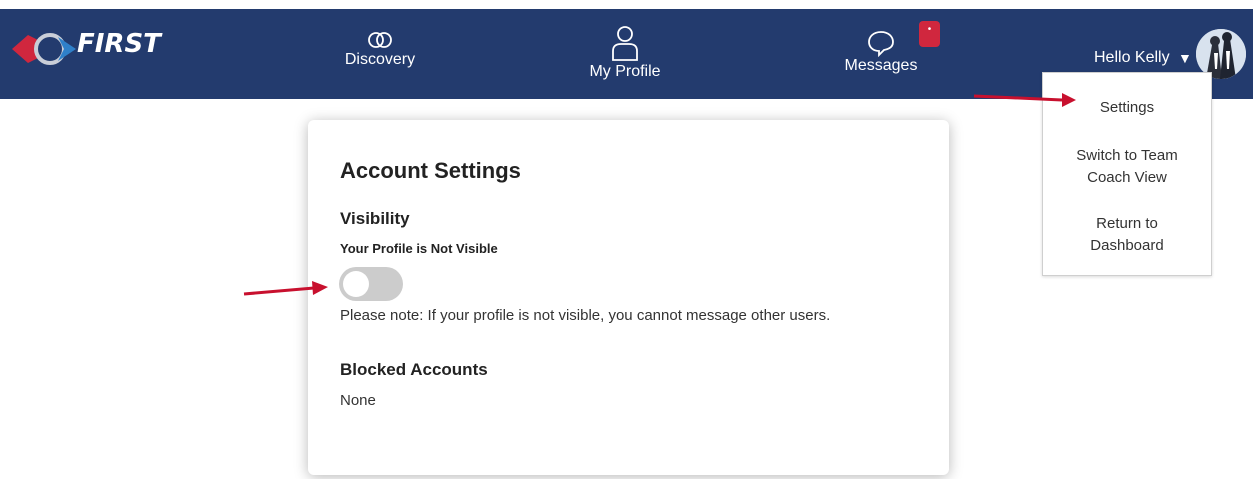  I want to click on messages-badge: •, so click(929, 34).